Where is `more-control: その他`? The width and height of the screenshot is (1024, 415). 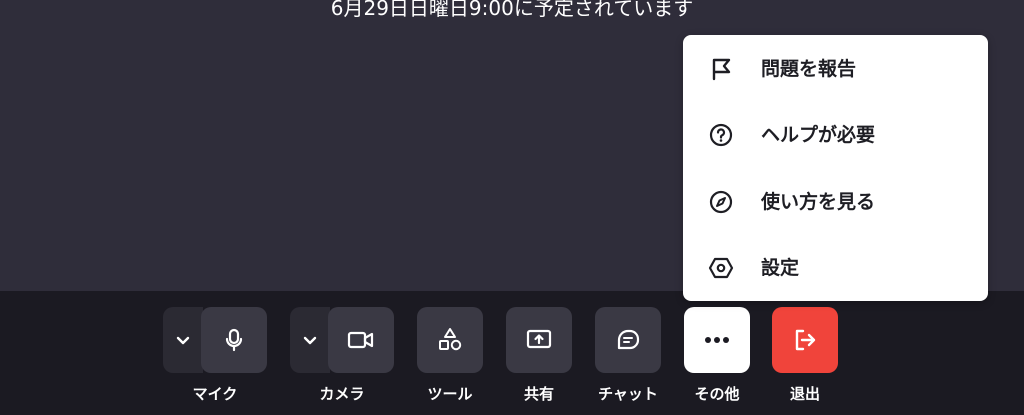
more-control: その他 is located at coordinates (717, 355).